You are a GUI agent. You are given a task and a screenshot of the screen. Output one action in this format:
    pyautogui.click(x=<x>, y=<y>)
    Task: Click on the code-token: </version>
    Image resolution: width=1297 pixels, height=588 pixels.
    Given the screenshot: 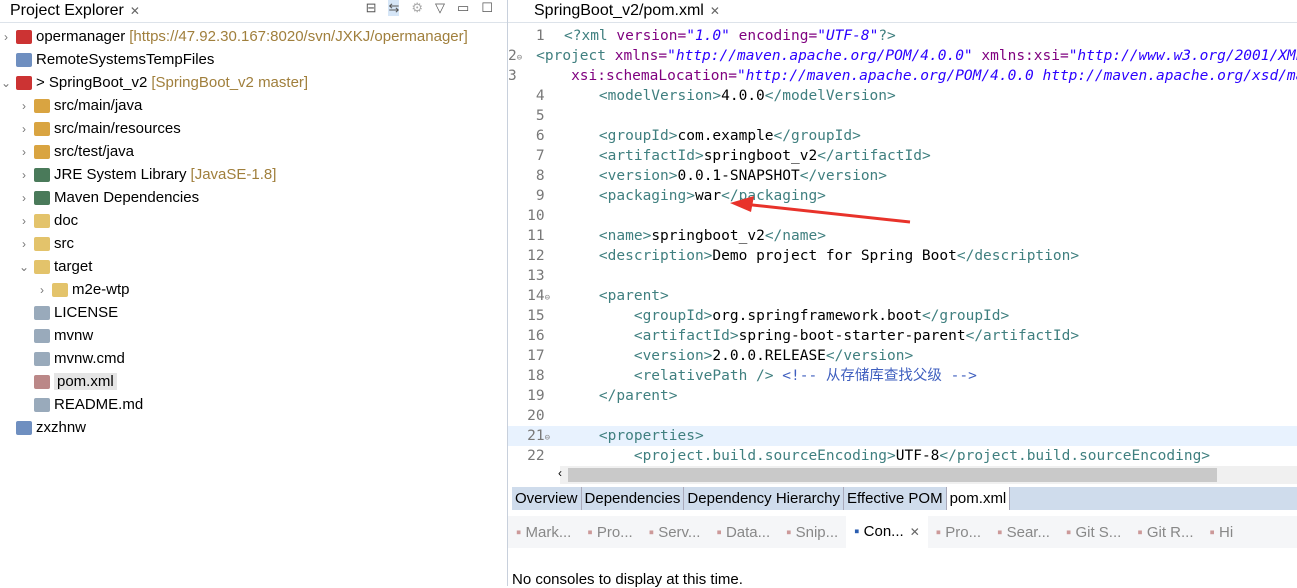 What is the action you would take?
    pyautogui.click(x=869, y=356)
    